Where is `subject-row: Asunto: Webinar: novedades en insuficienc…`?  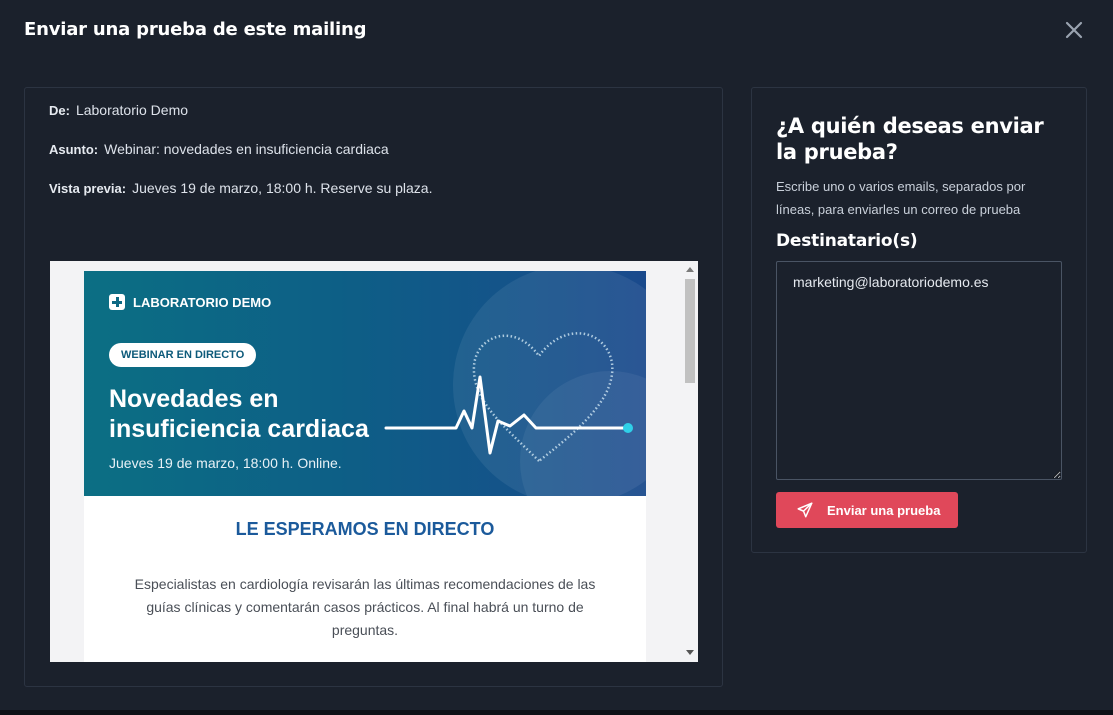 subject-row: Asunto: Webinar: novedades en insuficienc… is located at coordinates (219, 149).